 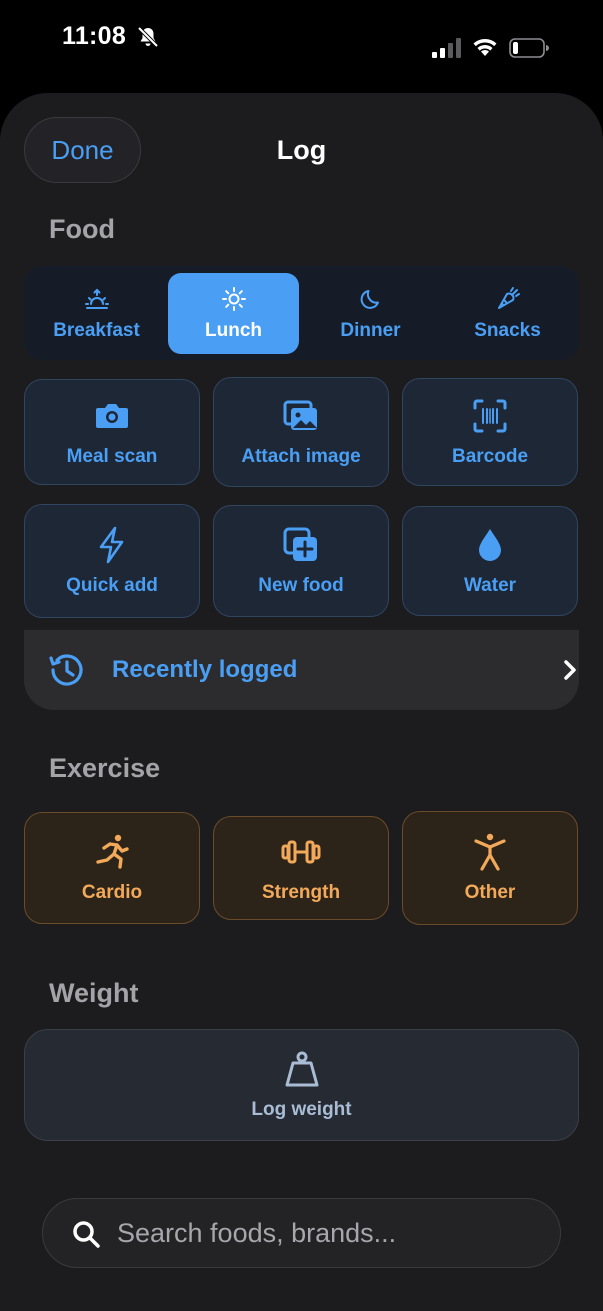 What do you see at coordinates (490, 852) in the screenshot?
I see `figure-icon` at bounding box center [490, 852].